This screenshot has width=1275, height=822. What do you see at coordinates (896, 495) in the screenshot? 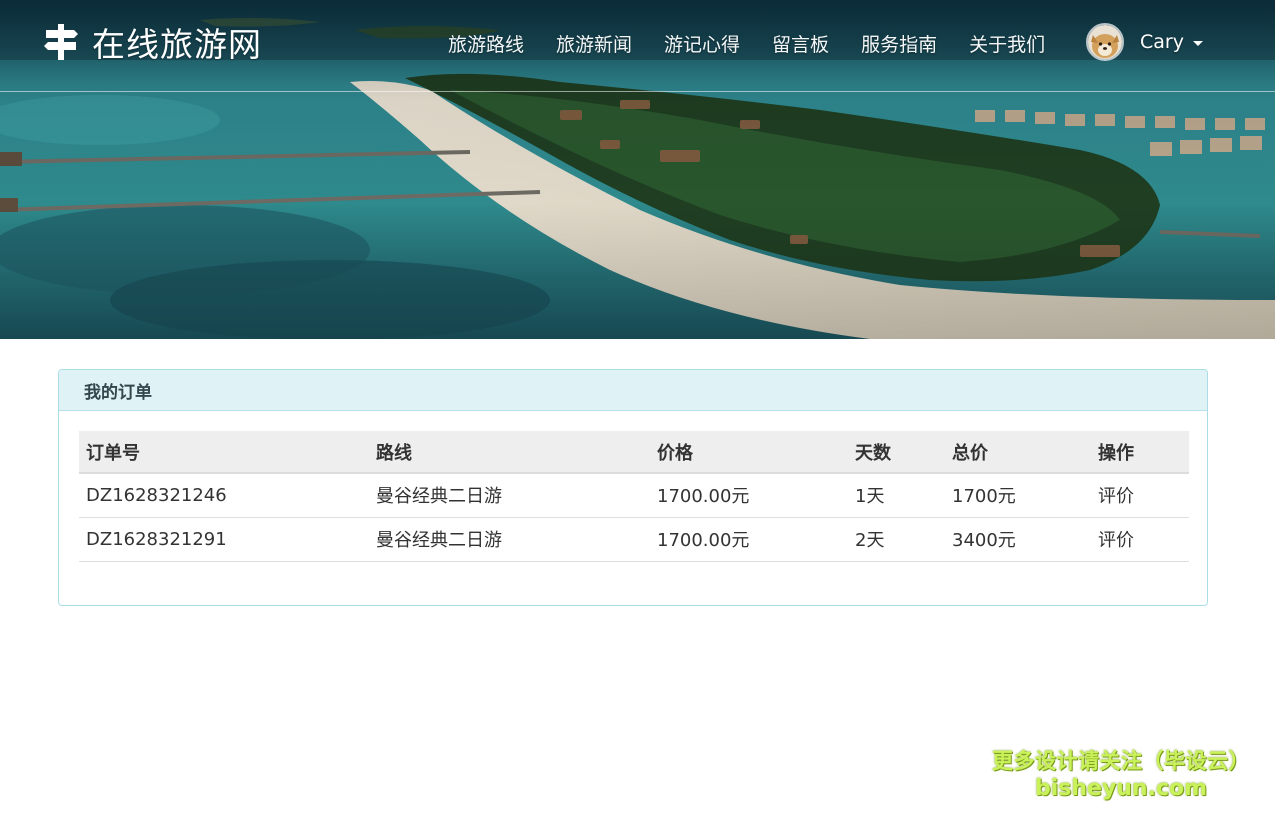
I see `days-cell: 1天` at bounding box center [896, 495].